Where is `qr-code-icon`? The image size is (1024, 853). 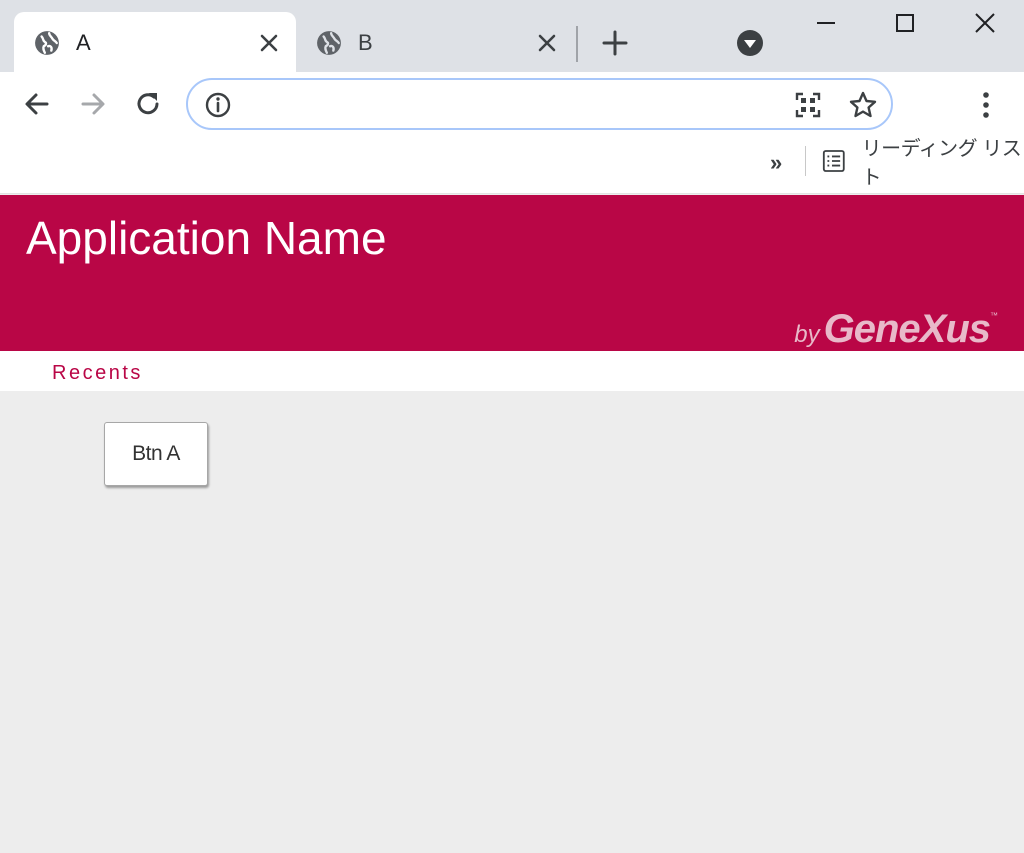 qr-code-icon is located at coordinates (808, 105).